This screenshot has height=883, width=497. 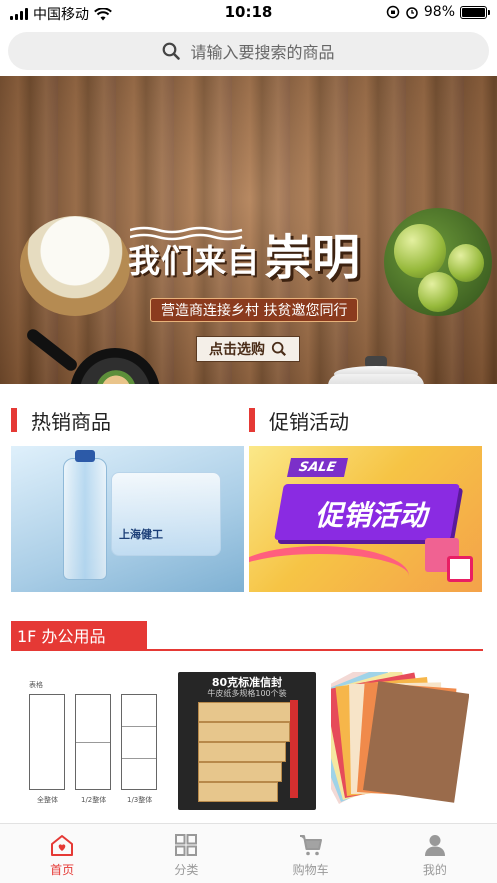 I want to click on promotions-heading: 促销活动, so click(x=299, y=420).